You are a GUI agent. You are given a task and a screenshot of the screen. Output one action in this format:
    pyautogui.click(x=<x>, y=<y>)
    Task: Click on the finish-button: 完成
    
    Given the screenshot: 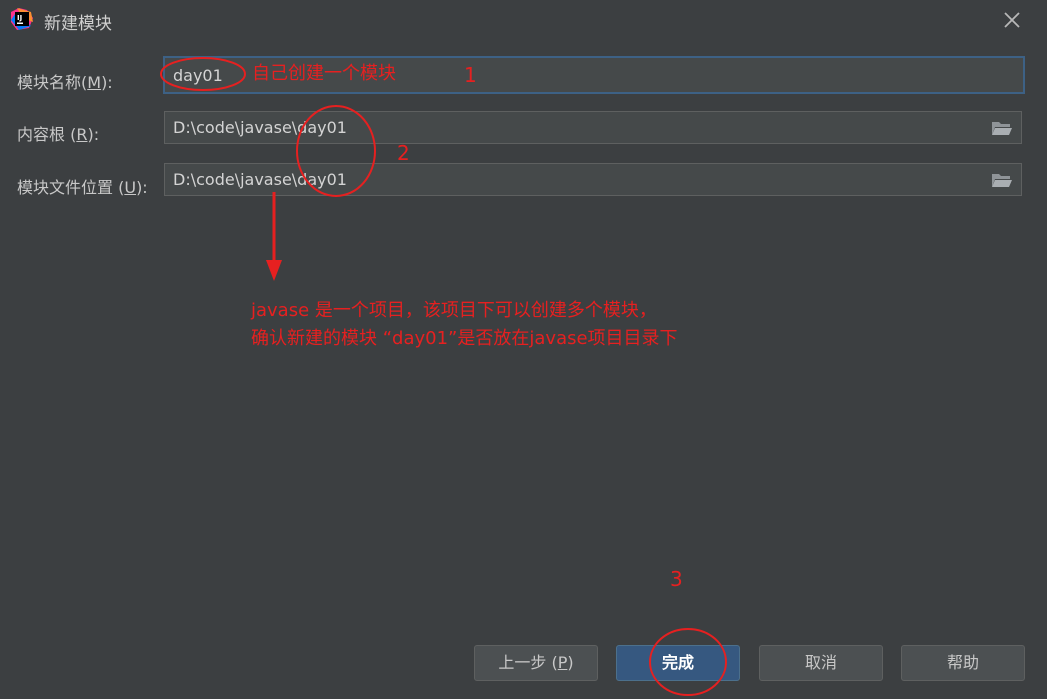 What is the action you would take?
    pyautogui.click(x=678, y=663)
    